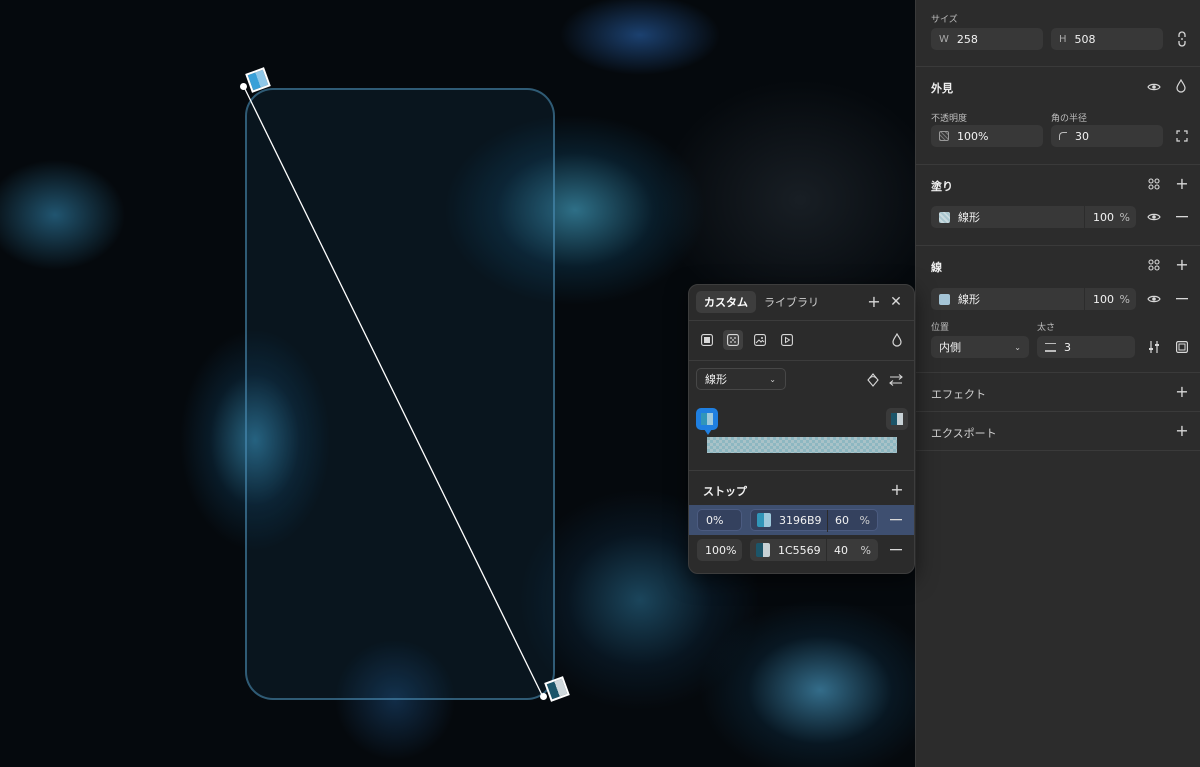 This screenshot has height=767, width=1200. What do you see at coordinates (936, 267) in the screenshot?
I see `stroke-title: 線` at bounding box center [936, 267].